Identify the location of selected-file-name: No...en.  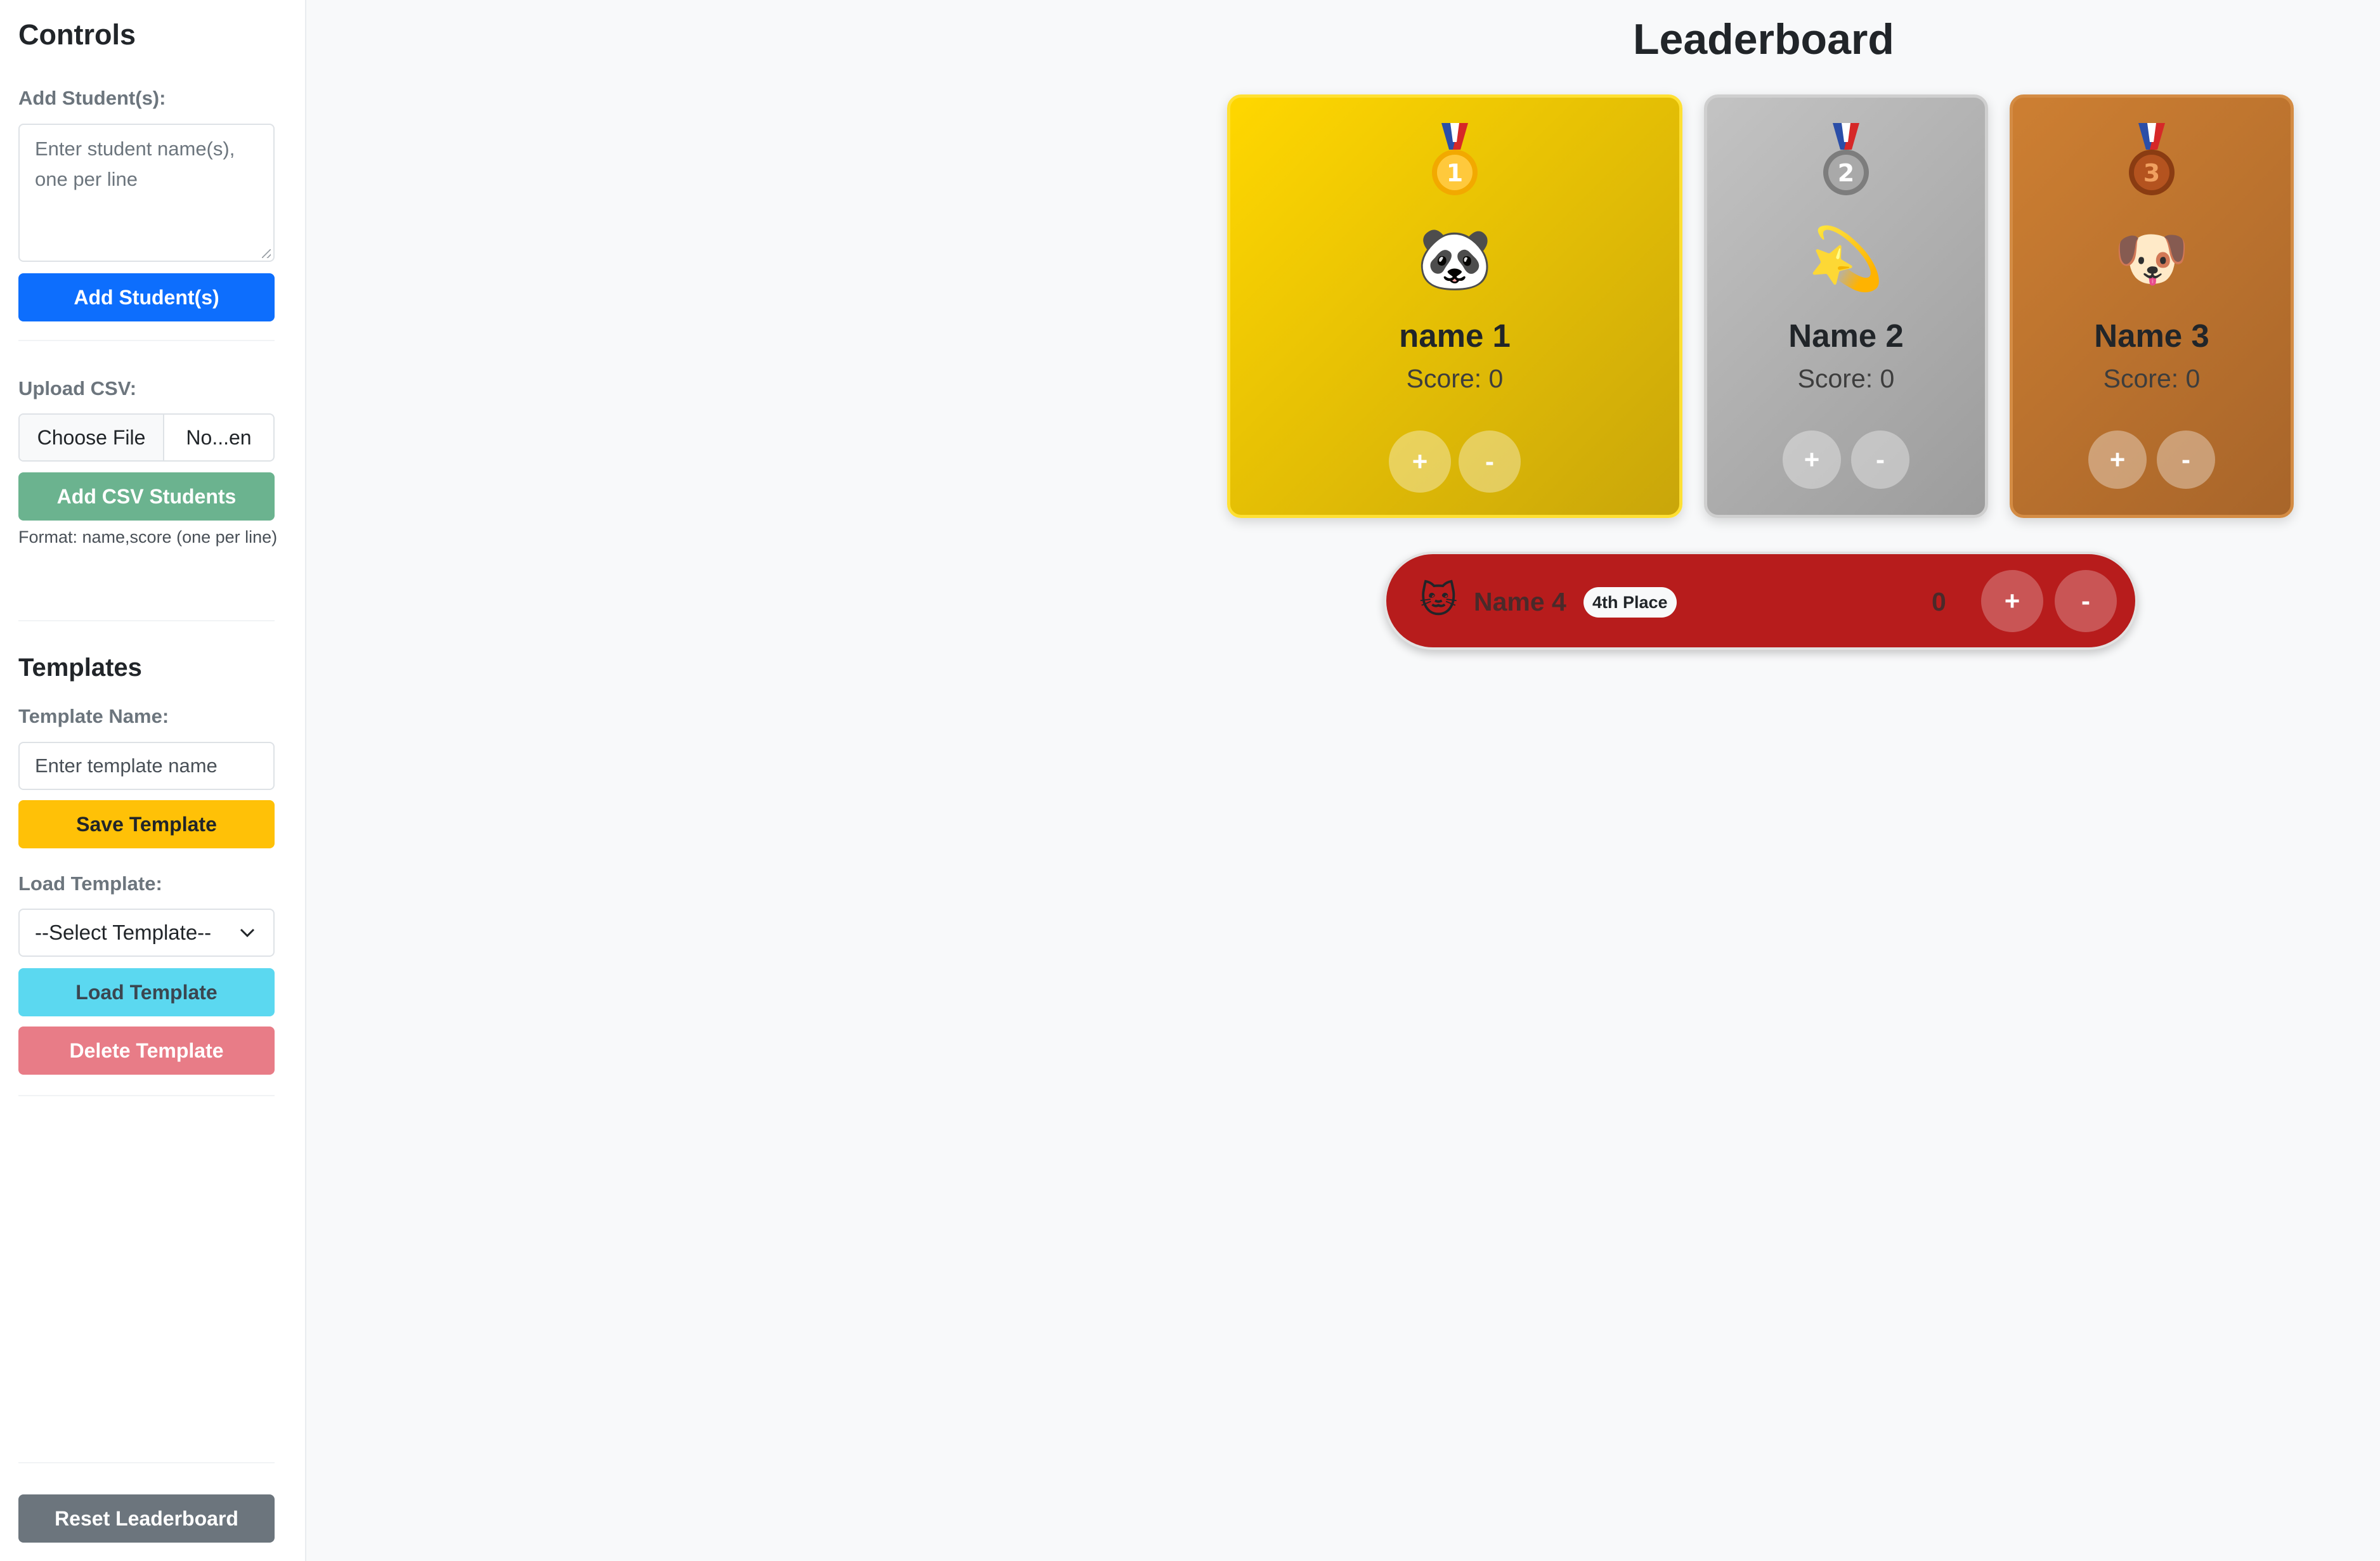
(219, 437).